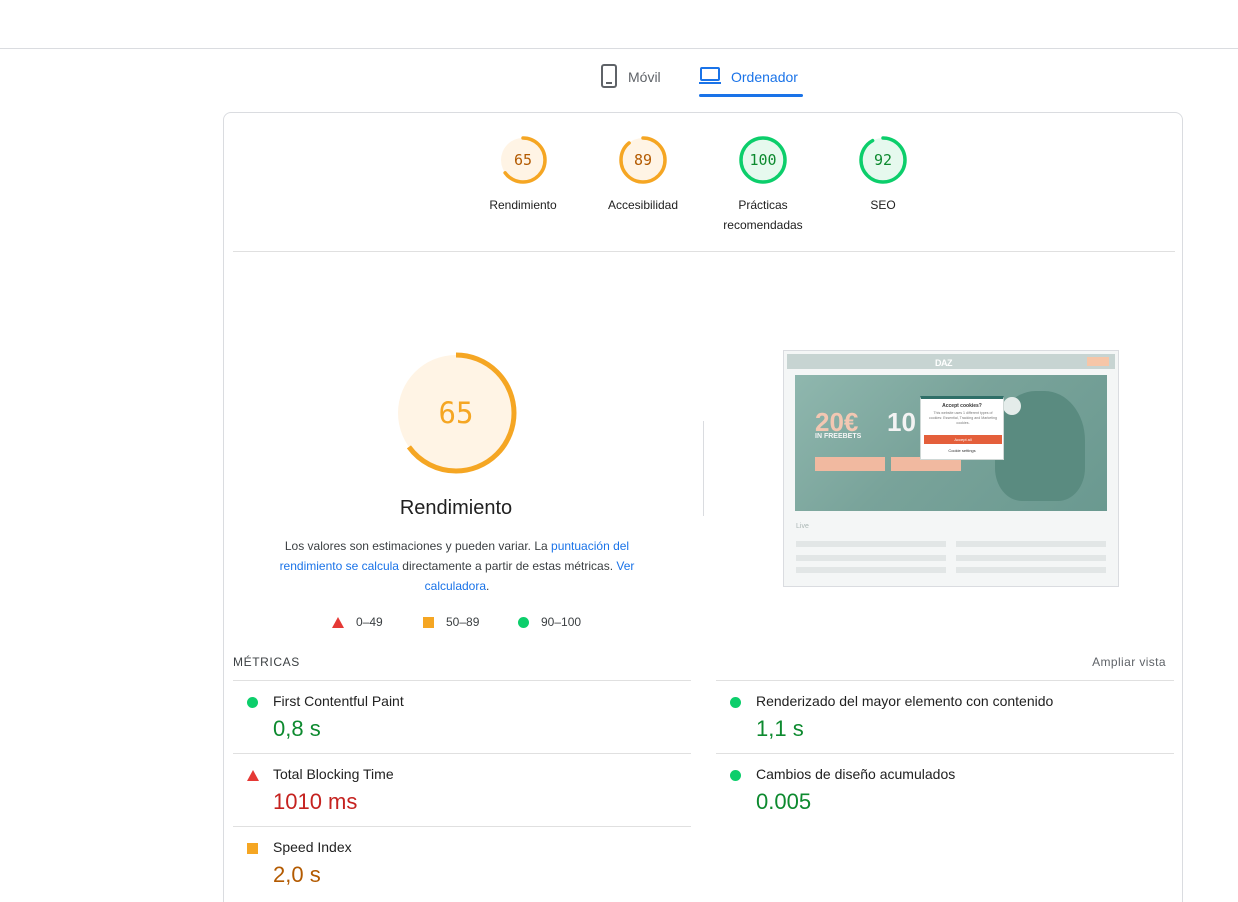  Describe the element at coordinates (297, 728) in the screenshot. I see `metric-value: 0,8 s` at that location.